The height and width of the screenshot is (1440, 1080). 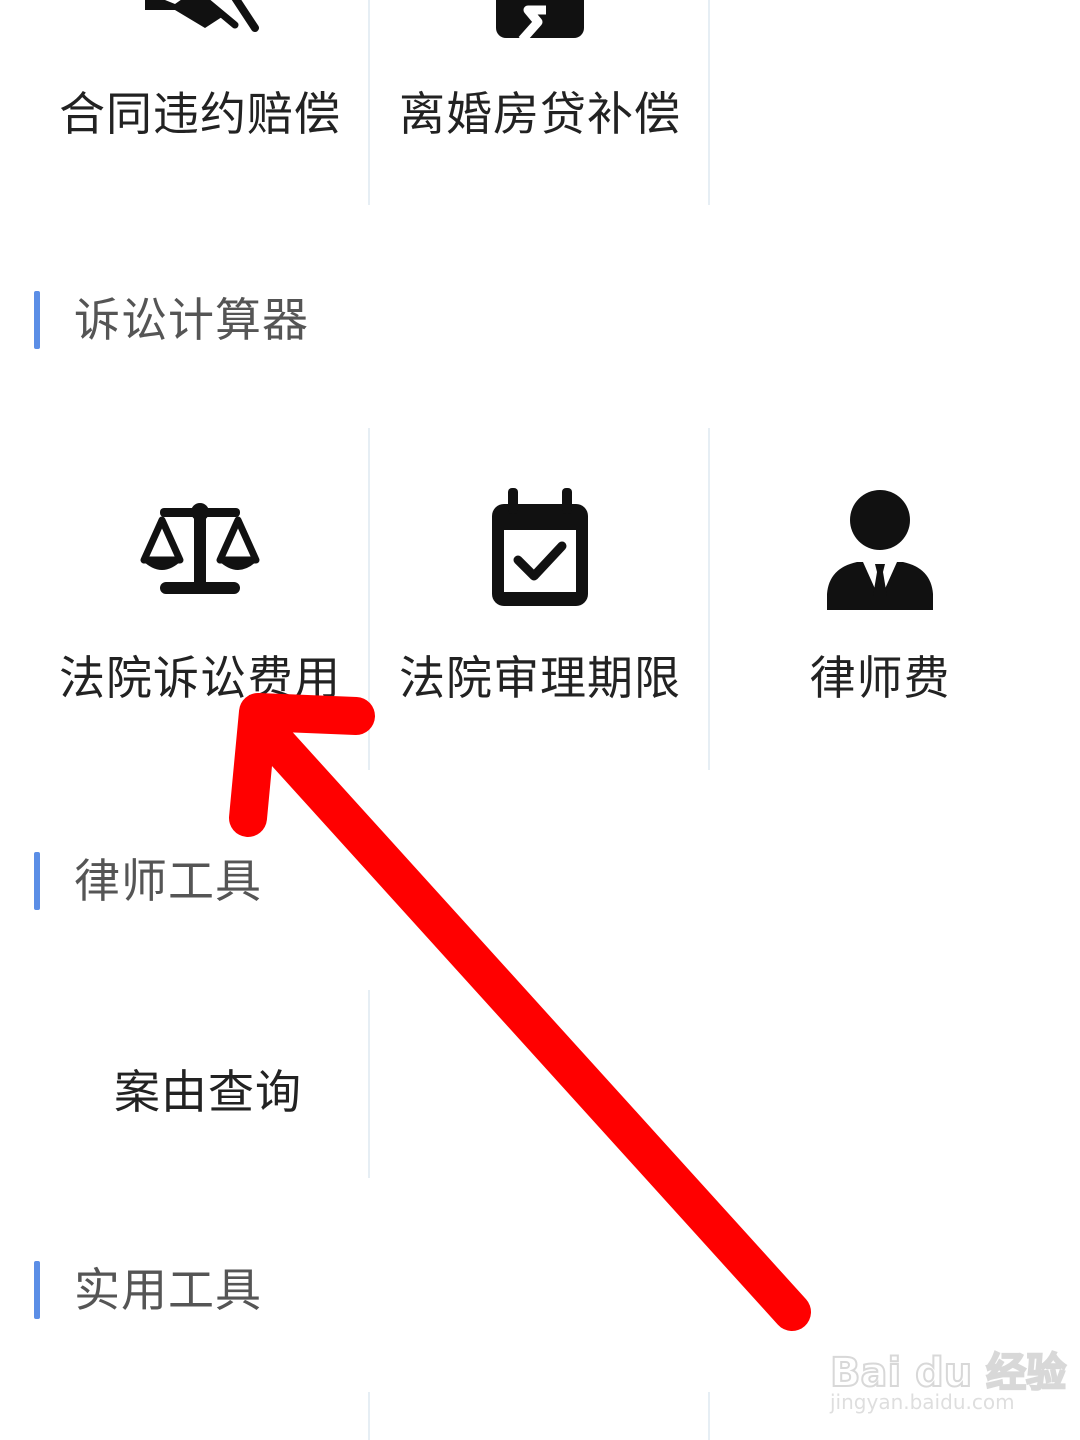 I want to click on tool-label: 案由查询, so click(x=208, y=1092).